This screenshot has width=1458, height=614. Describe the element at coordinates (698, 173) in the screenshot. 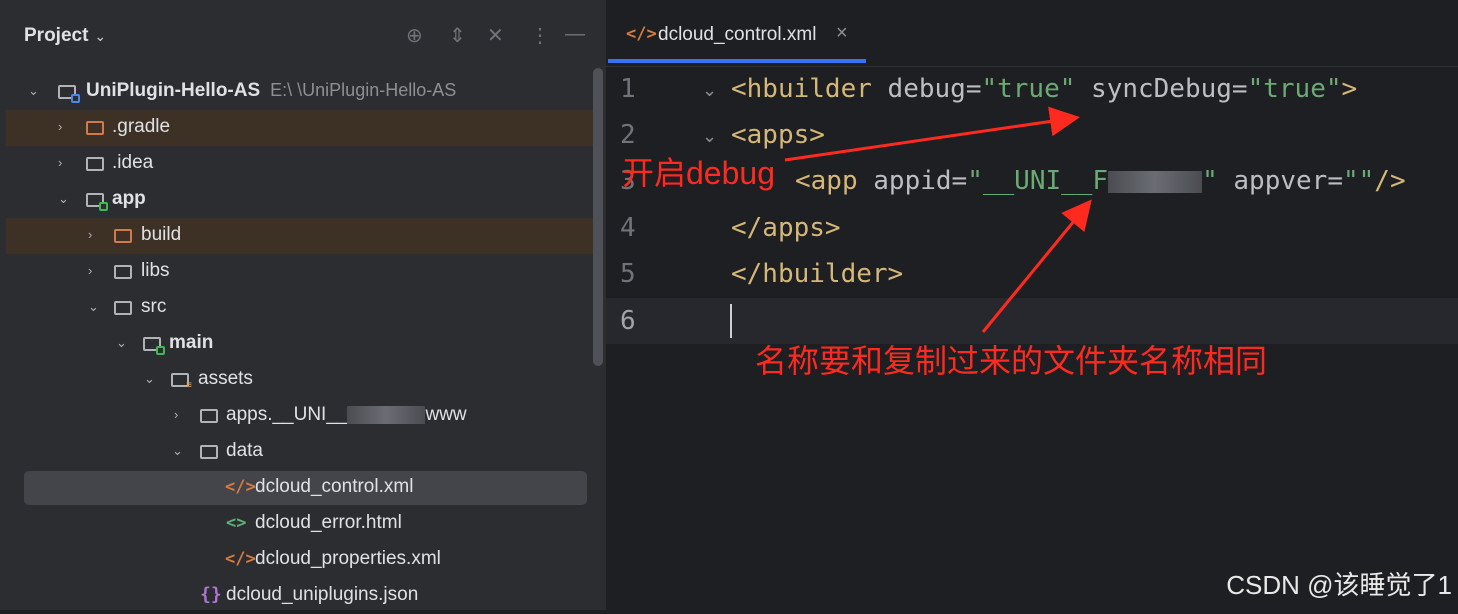

I see `annotation-debug: 开启debug` at that location.